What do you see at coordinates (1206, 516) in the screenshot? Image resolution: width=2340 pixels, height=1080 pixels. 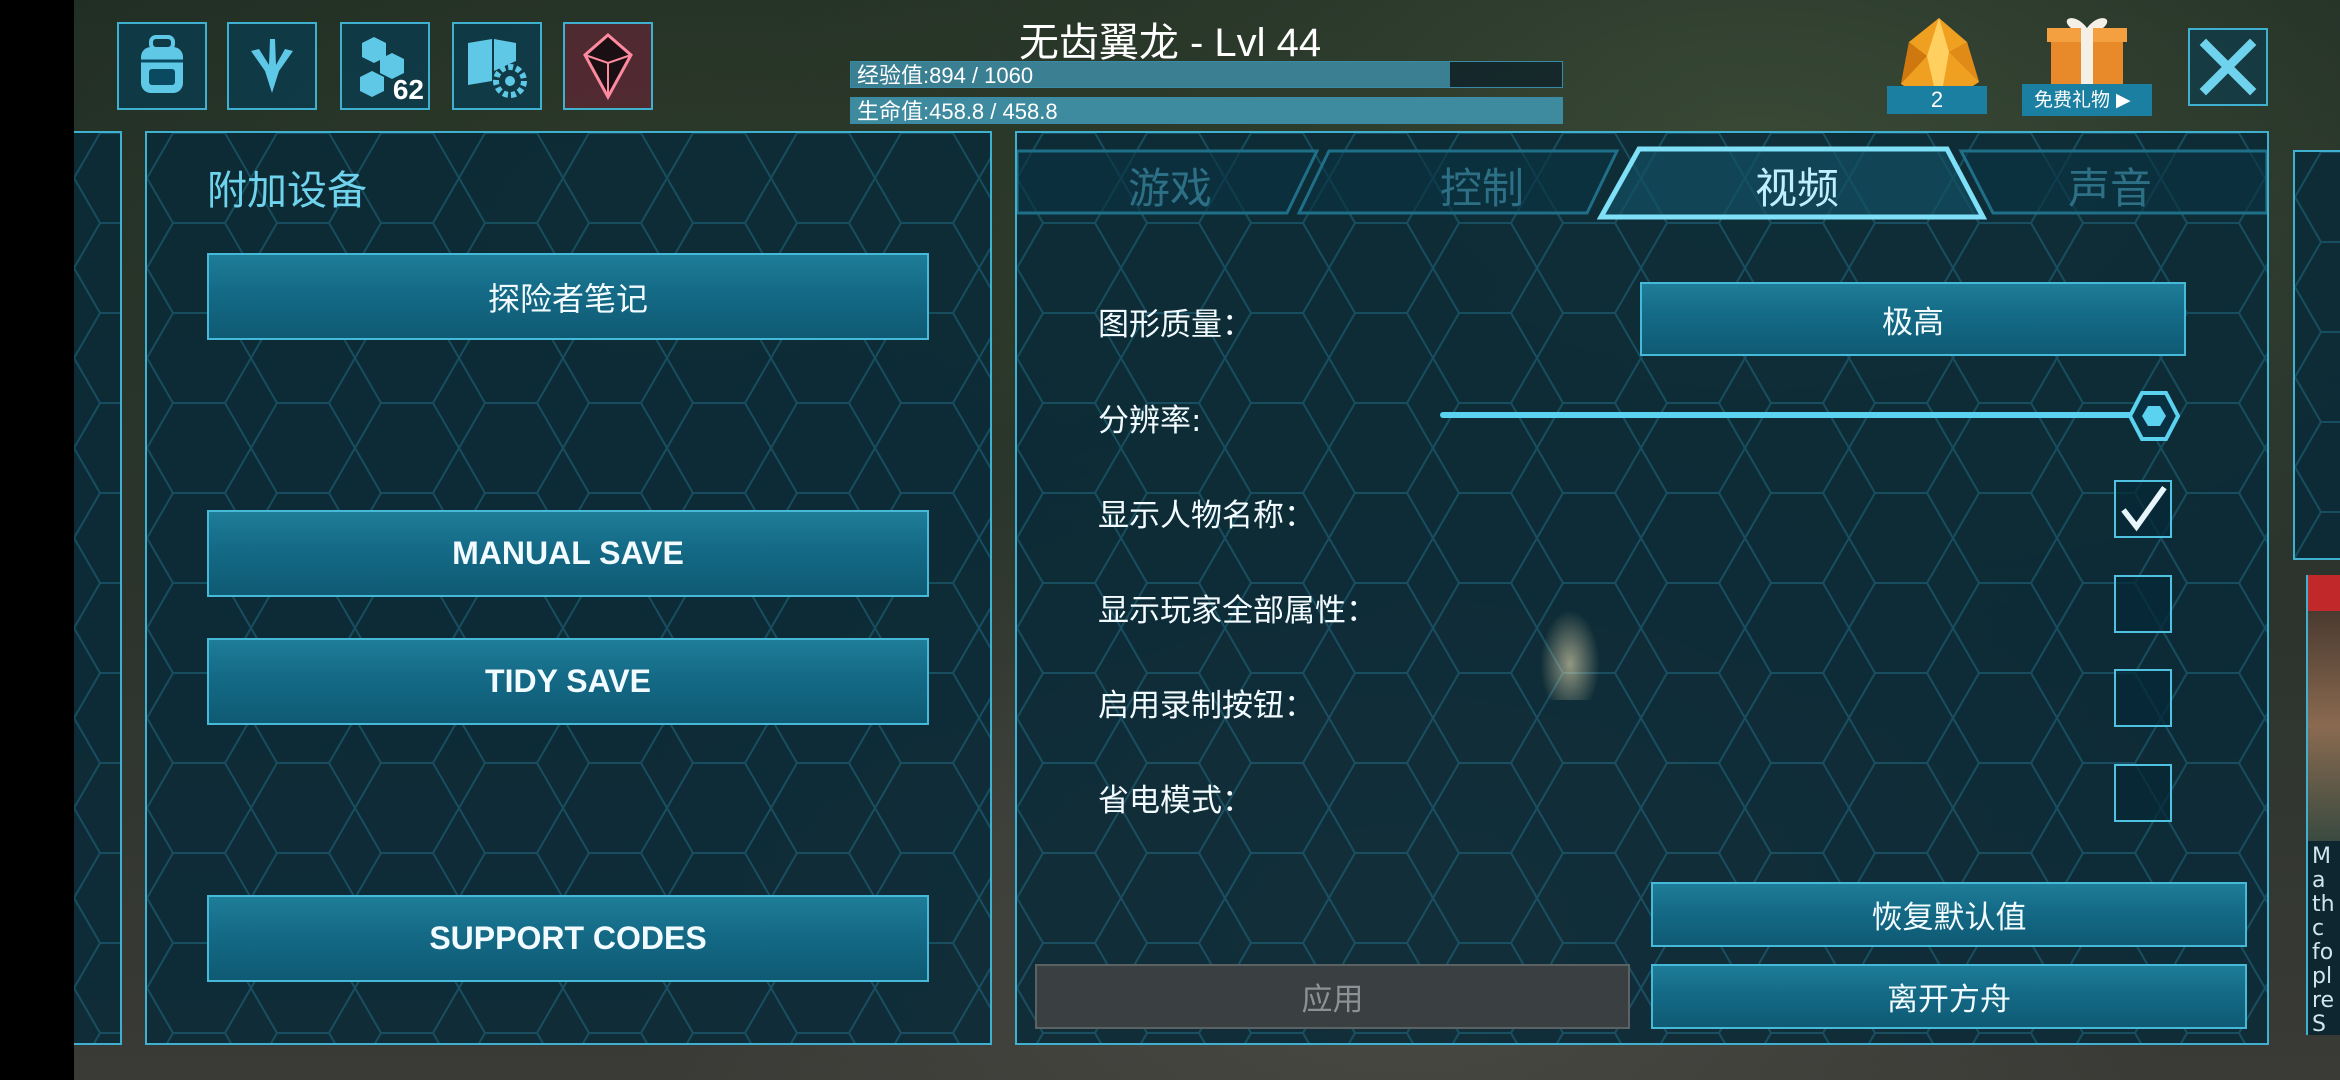 I see `show-names-label: 显示人物名称：` at bounding box center [1206, 516].